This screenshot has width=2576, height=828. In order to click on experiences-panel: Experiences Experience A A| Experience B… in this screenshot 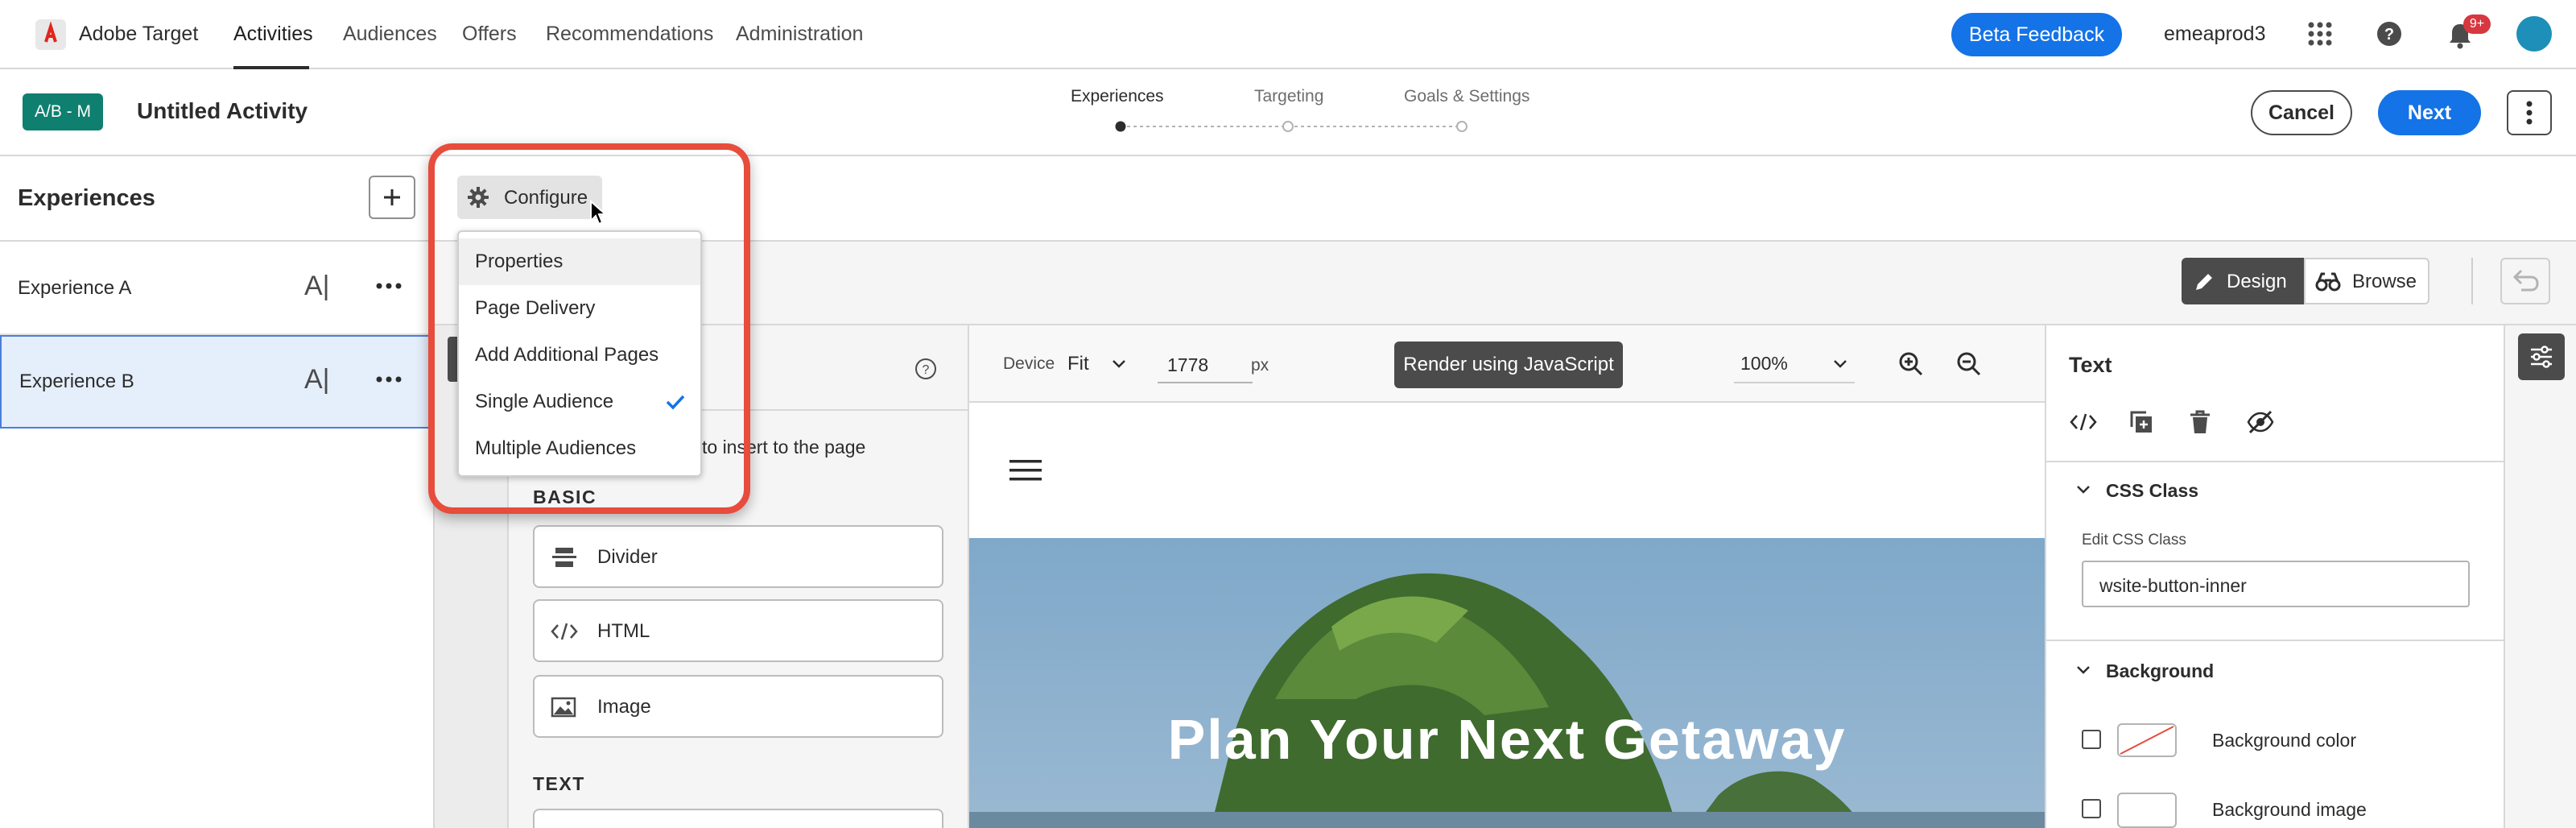, I will do `click(217, 492)`.